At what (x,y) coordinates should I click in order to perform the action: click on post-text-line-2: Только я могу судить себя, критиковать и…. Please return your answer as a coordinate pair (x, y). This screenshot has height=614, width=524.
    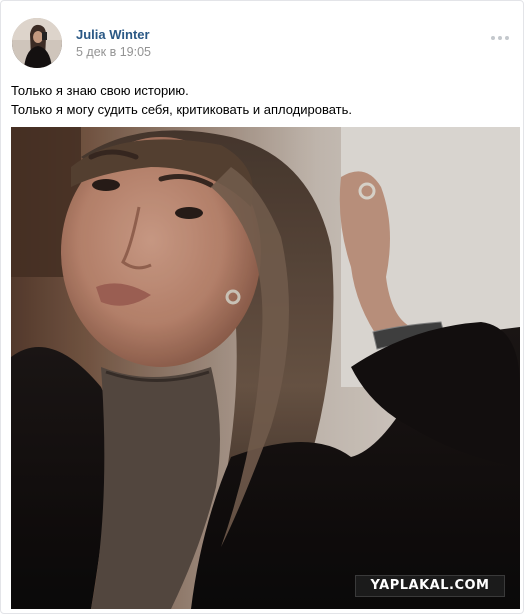
    Looking at the image, I should click on (182, 109).